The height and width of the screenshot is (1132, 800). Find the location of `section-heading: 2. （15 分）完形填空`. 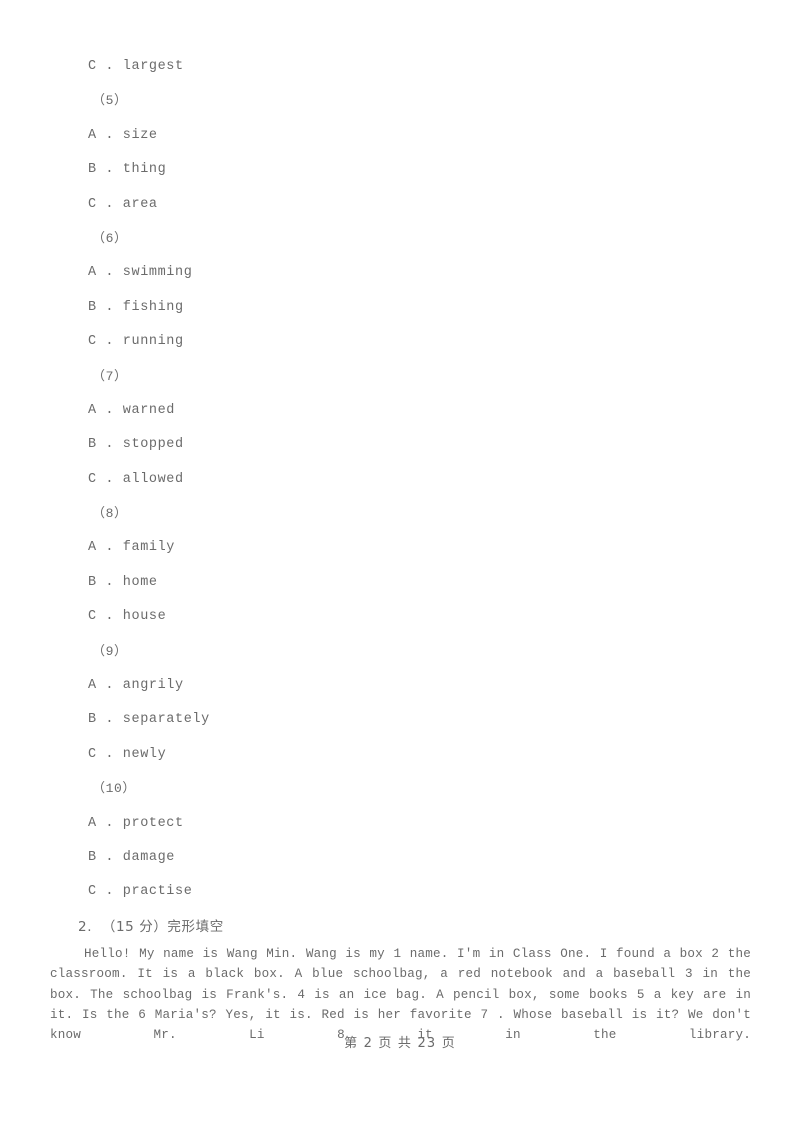

section-heading: 2. （15 分）完形填空 is located at coordinates (400, 927).